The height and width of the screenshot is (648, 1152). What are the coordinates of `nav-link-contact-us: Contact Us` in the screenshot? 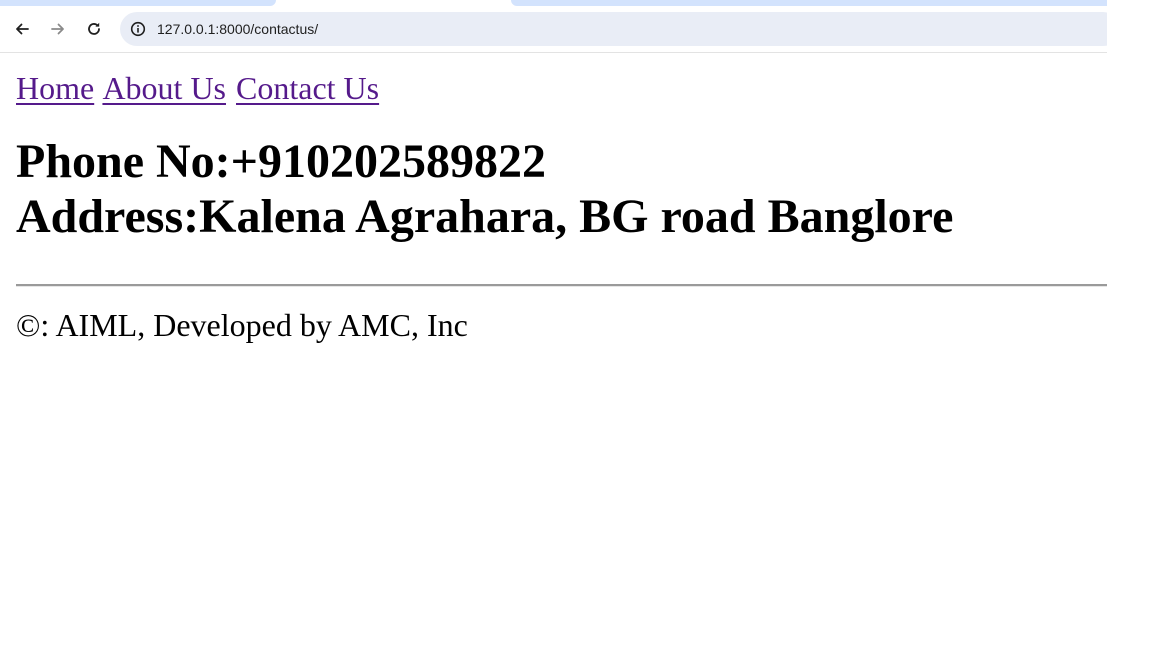 It's located at (307, 88).